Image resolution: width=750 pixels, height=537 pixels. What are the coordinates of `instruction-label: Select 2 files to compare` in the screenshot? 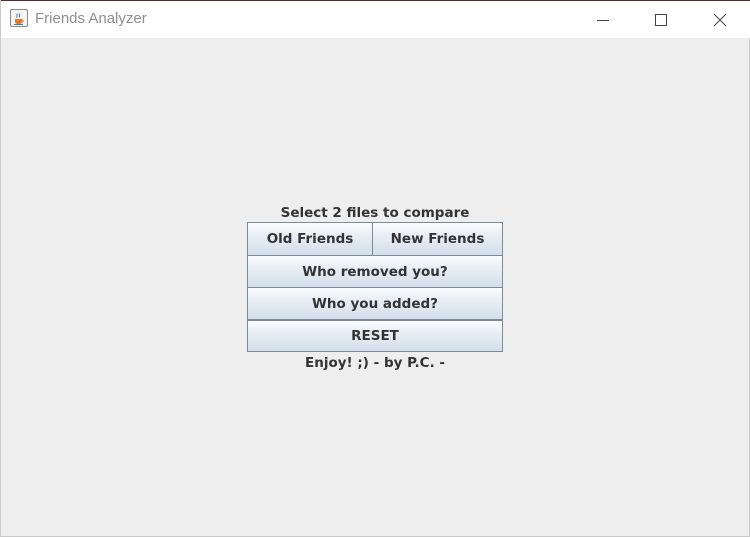 It's located at (375, 213).